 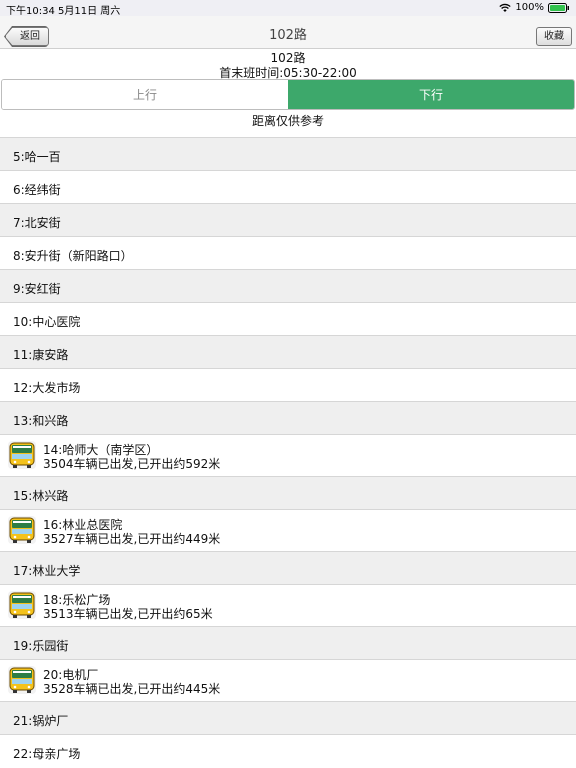 What do you see at coordinates (529, 7) in the screenshot?
I see `battery-percent: 100%` at bounding box center [529, 7].